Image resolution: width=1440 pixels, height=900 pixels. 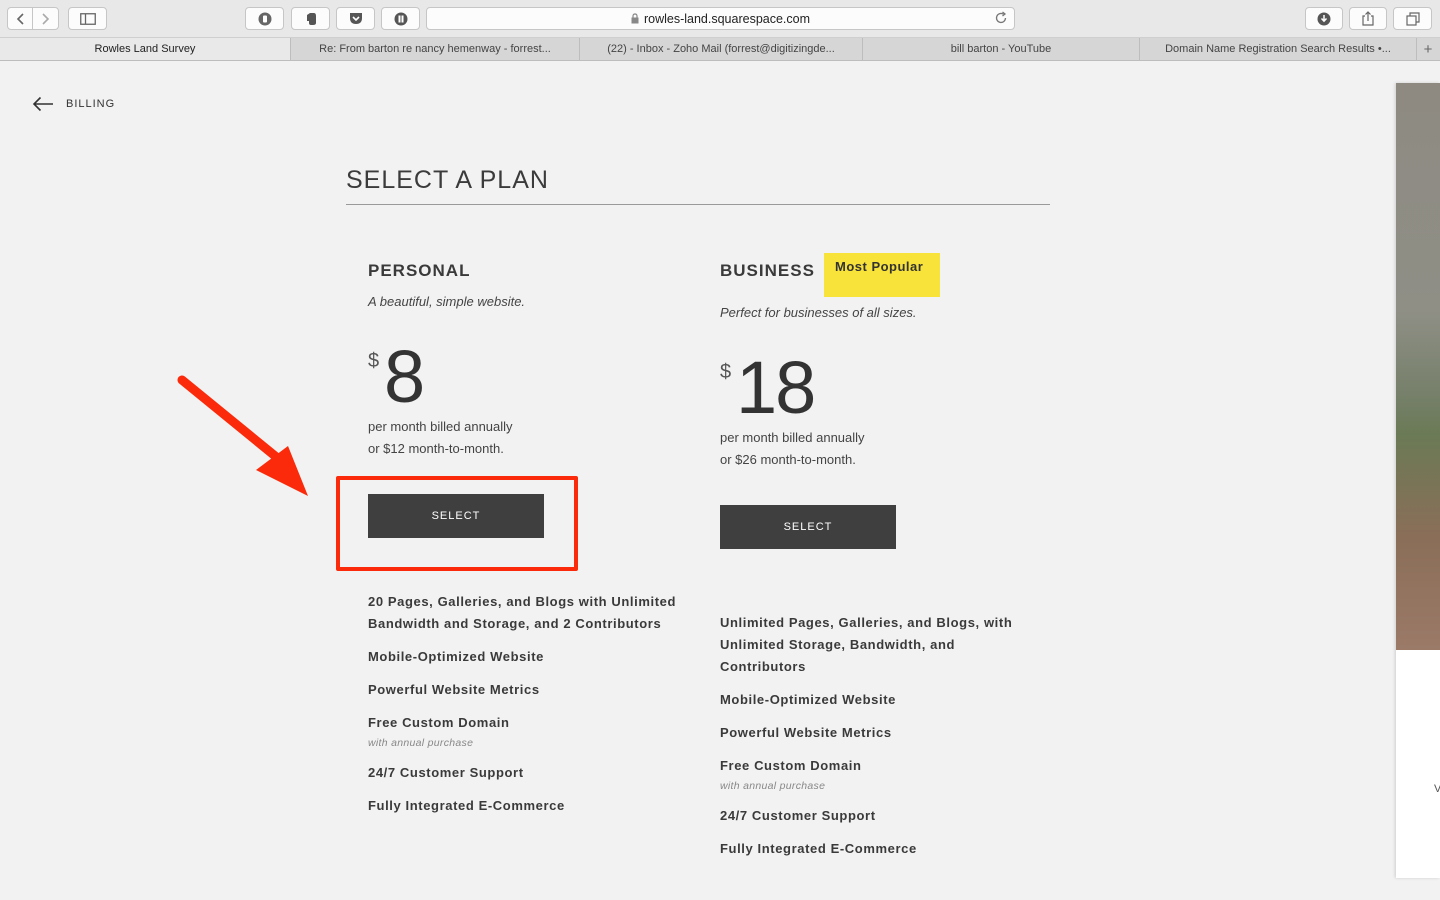 What do you see at coordinates (21, 18) in the screenshot?
I see `back-nav-icon` at bounding box center [21, 18].